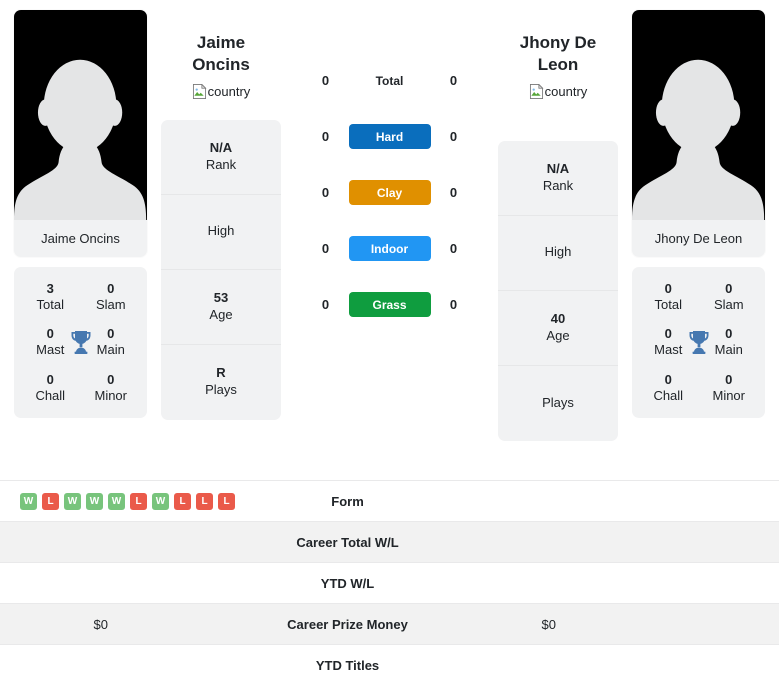  I want to click on left-info-age-label: Age, so click(221, 314).